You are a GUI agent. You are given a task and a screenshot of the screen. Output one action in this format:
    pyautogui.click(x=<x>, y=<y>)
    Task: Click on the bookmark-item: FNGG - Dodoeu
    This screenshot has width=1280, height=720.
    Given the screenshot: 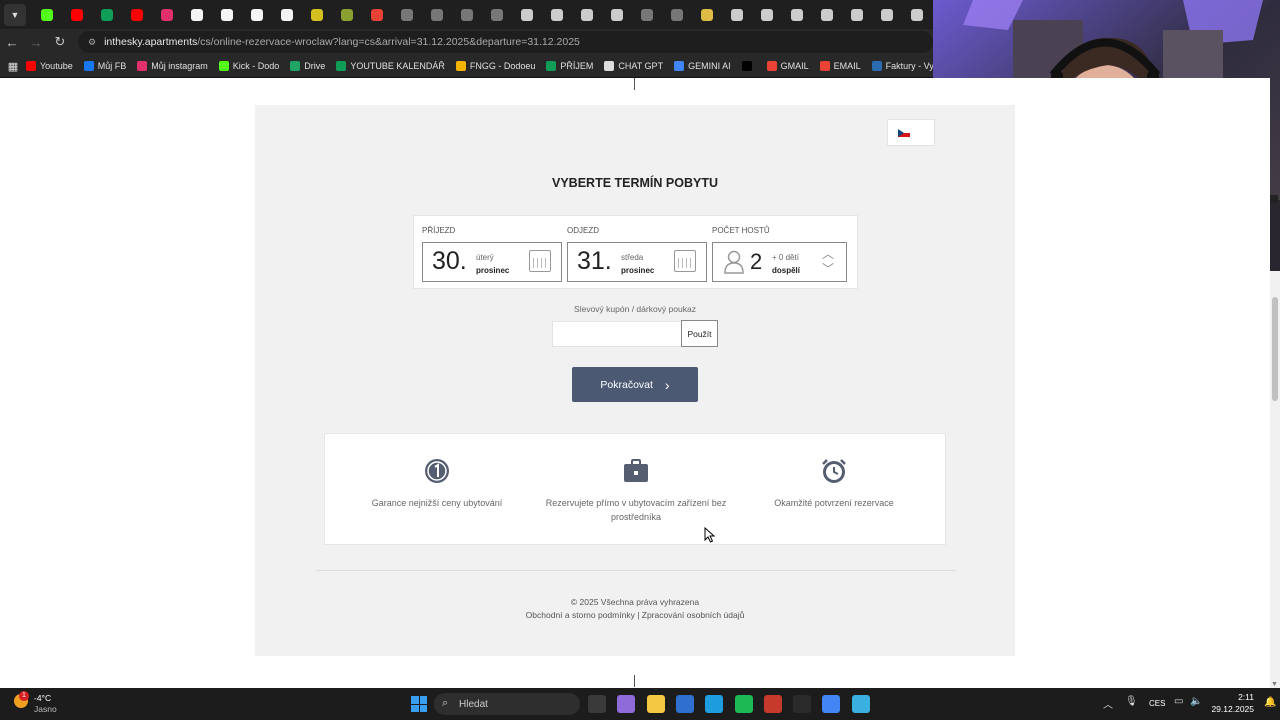 What is the action you would take?
    pyautogui.click(x=495, y=66)
    